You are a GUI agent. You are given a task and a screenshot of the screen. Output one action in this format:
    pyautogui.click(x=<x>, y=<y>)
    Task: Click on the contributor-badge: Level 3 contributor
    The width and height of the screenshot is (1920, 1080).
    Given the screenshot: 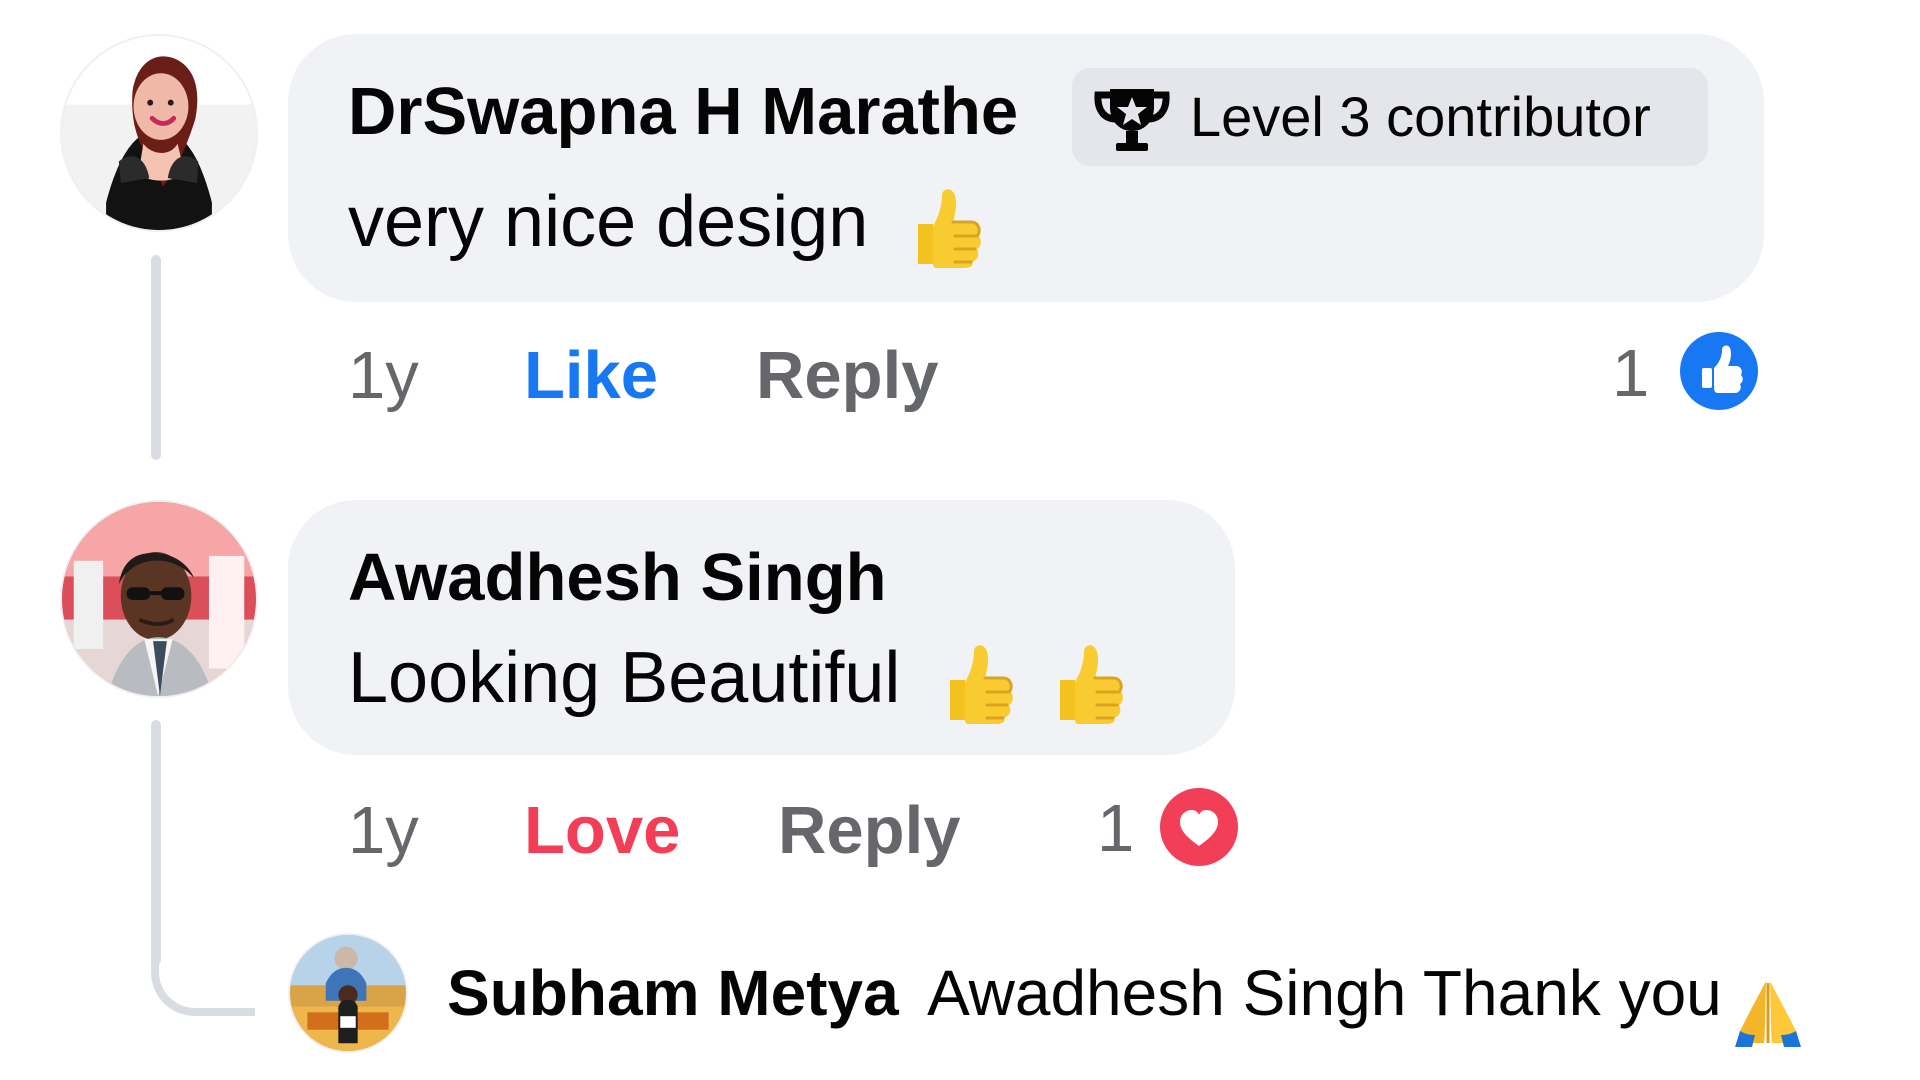 What is the action you would take?
    pyautogui.click(x=1390, y=117)
    